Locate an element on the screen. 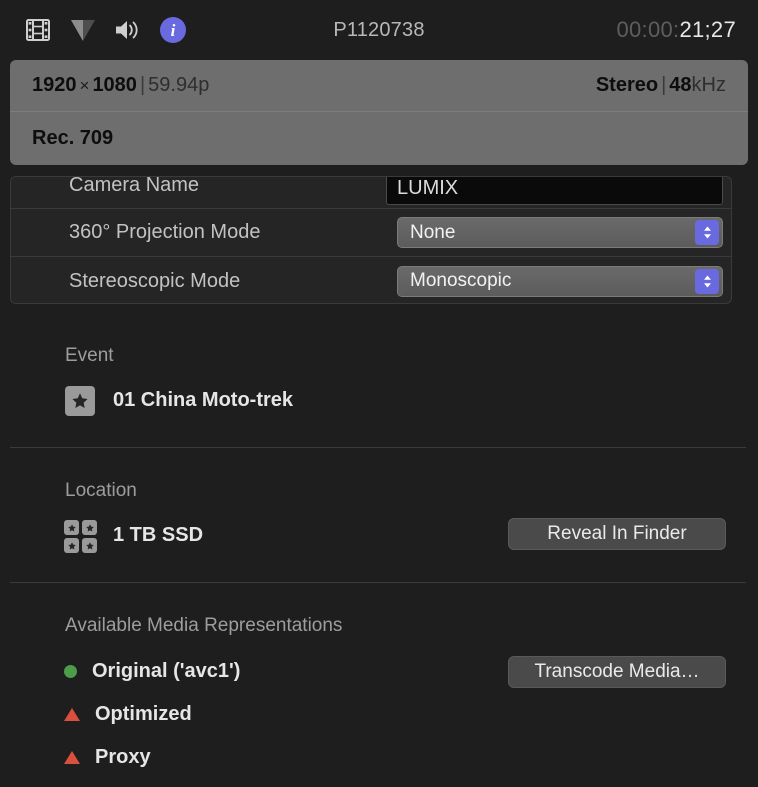 Image resolution: width=758 pixels, height=787 pixels. media-info-banner: 1920 × 1080 | 59.94p Stereo | 48kHz Rec. 709 is located at coordinates (379, 112).